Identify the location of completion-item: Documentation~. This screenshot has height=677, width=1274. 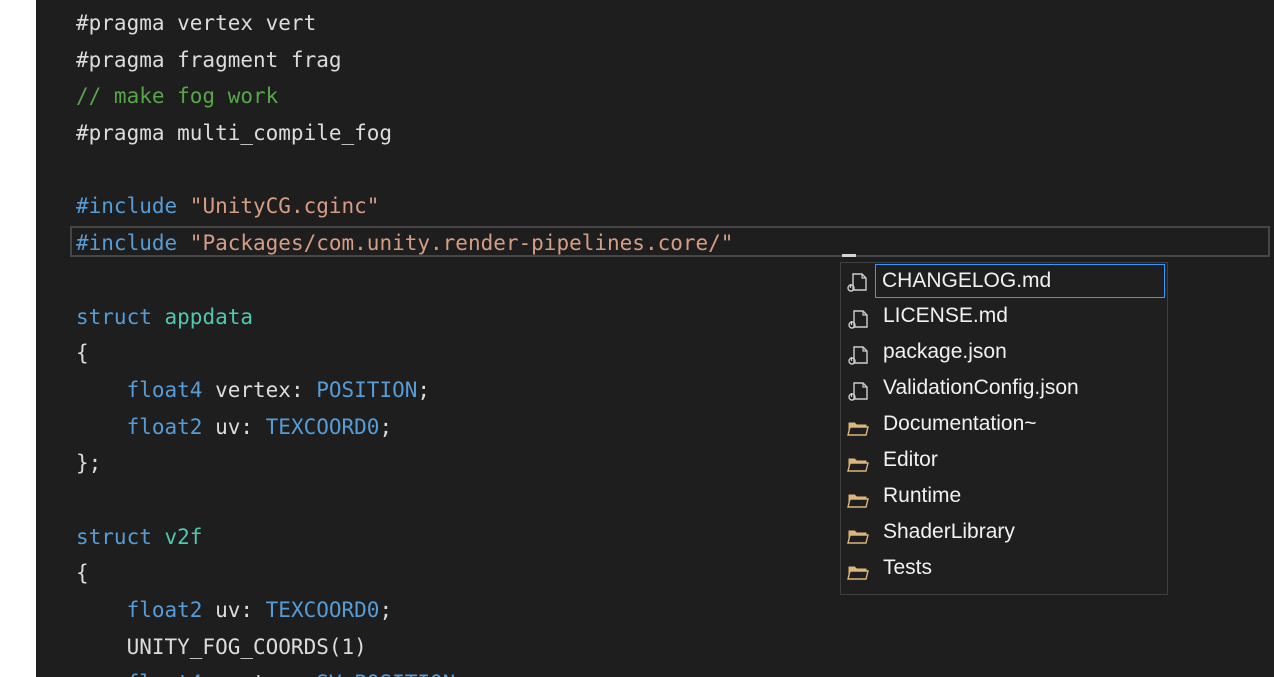
(1004, 424).